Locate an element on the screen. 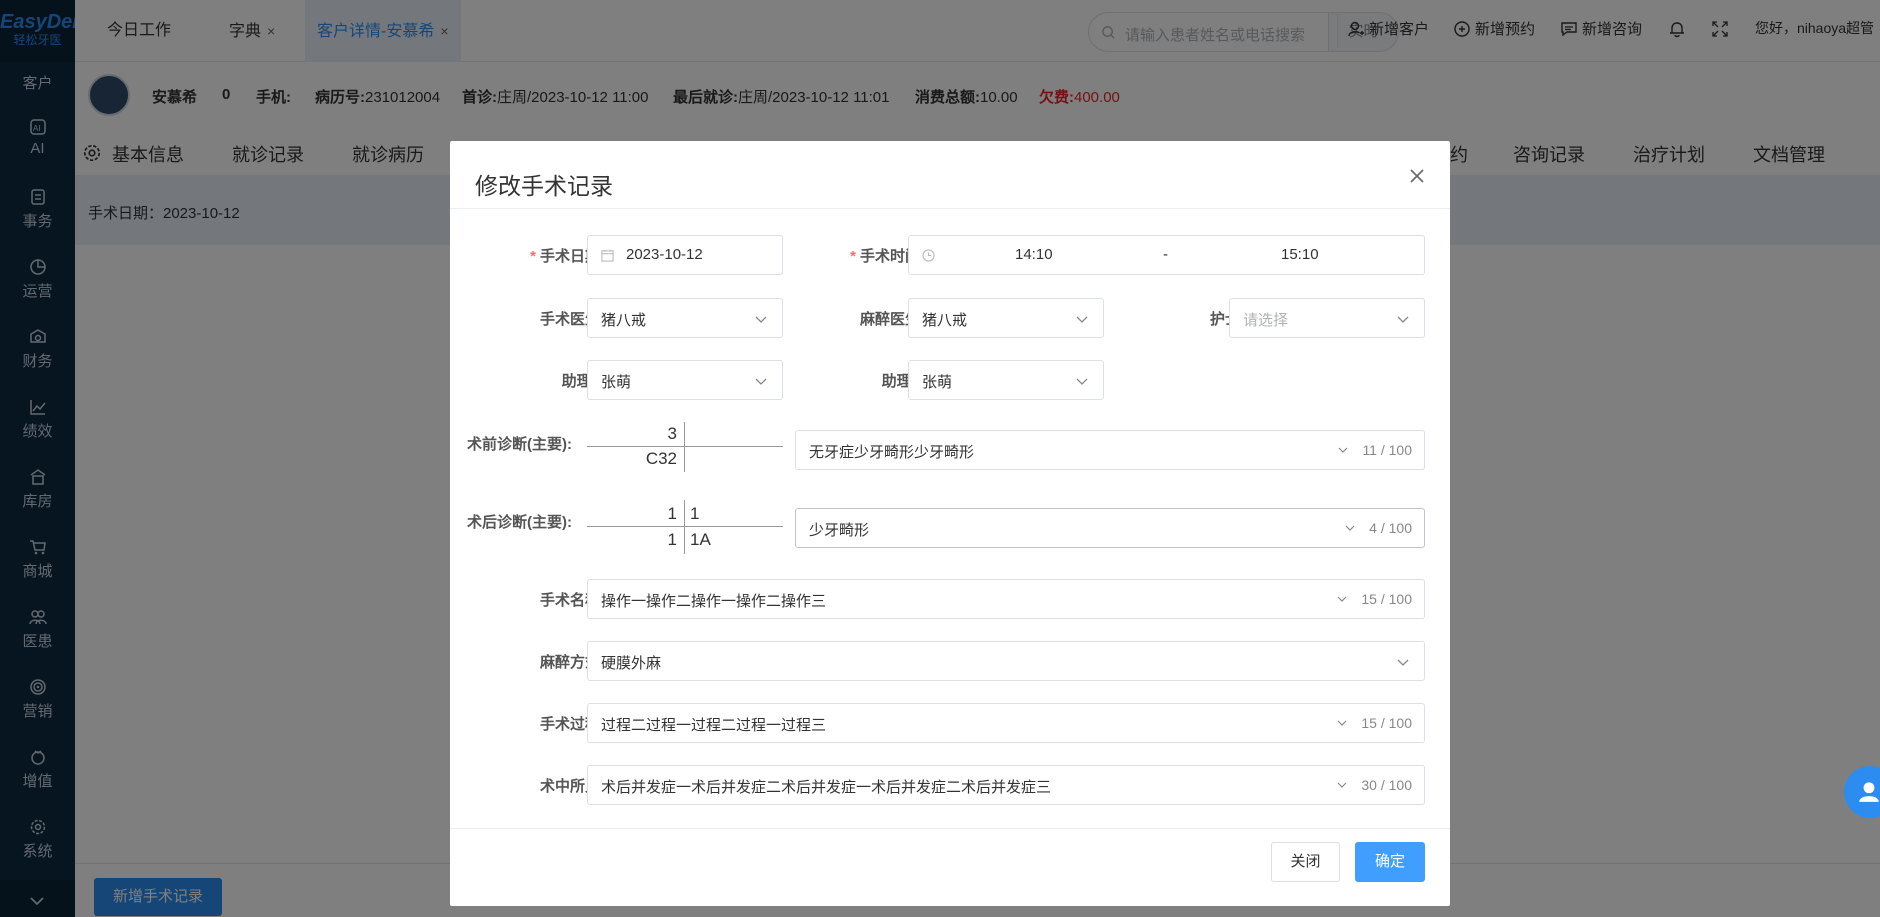  preop-tooth-chart: 3 C32 is located at coordinates (685, 447).